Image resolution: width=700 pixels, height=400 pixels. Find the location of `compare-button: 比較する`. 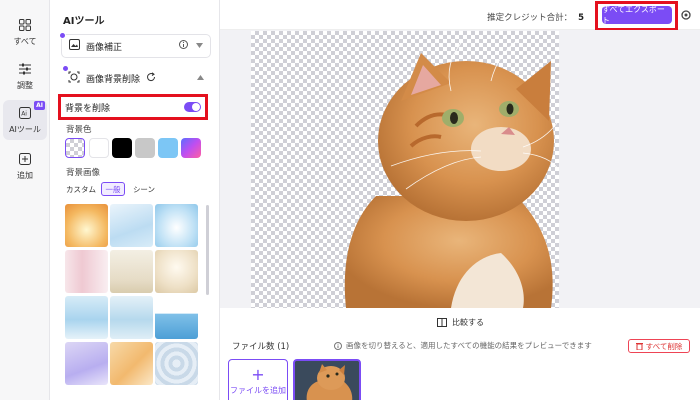

compare-button: 比較する is located at coordinates (460, 322).